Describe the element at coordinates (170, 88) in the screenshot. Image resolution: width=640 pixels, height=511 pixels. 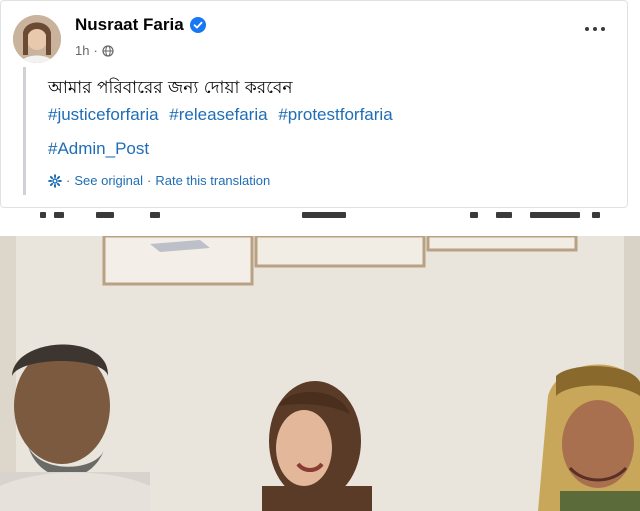
I see `post-text: আমার পরিবারের জন্য দোয়া করবেন` at that location.